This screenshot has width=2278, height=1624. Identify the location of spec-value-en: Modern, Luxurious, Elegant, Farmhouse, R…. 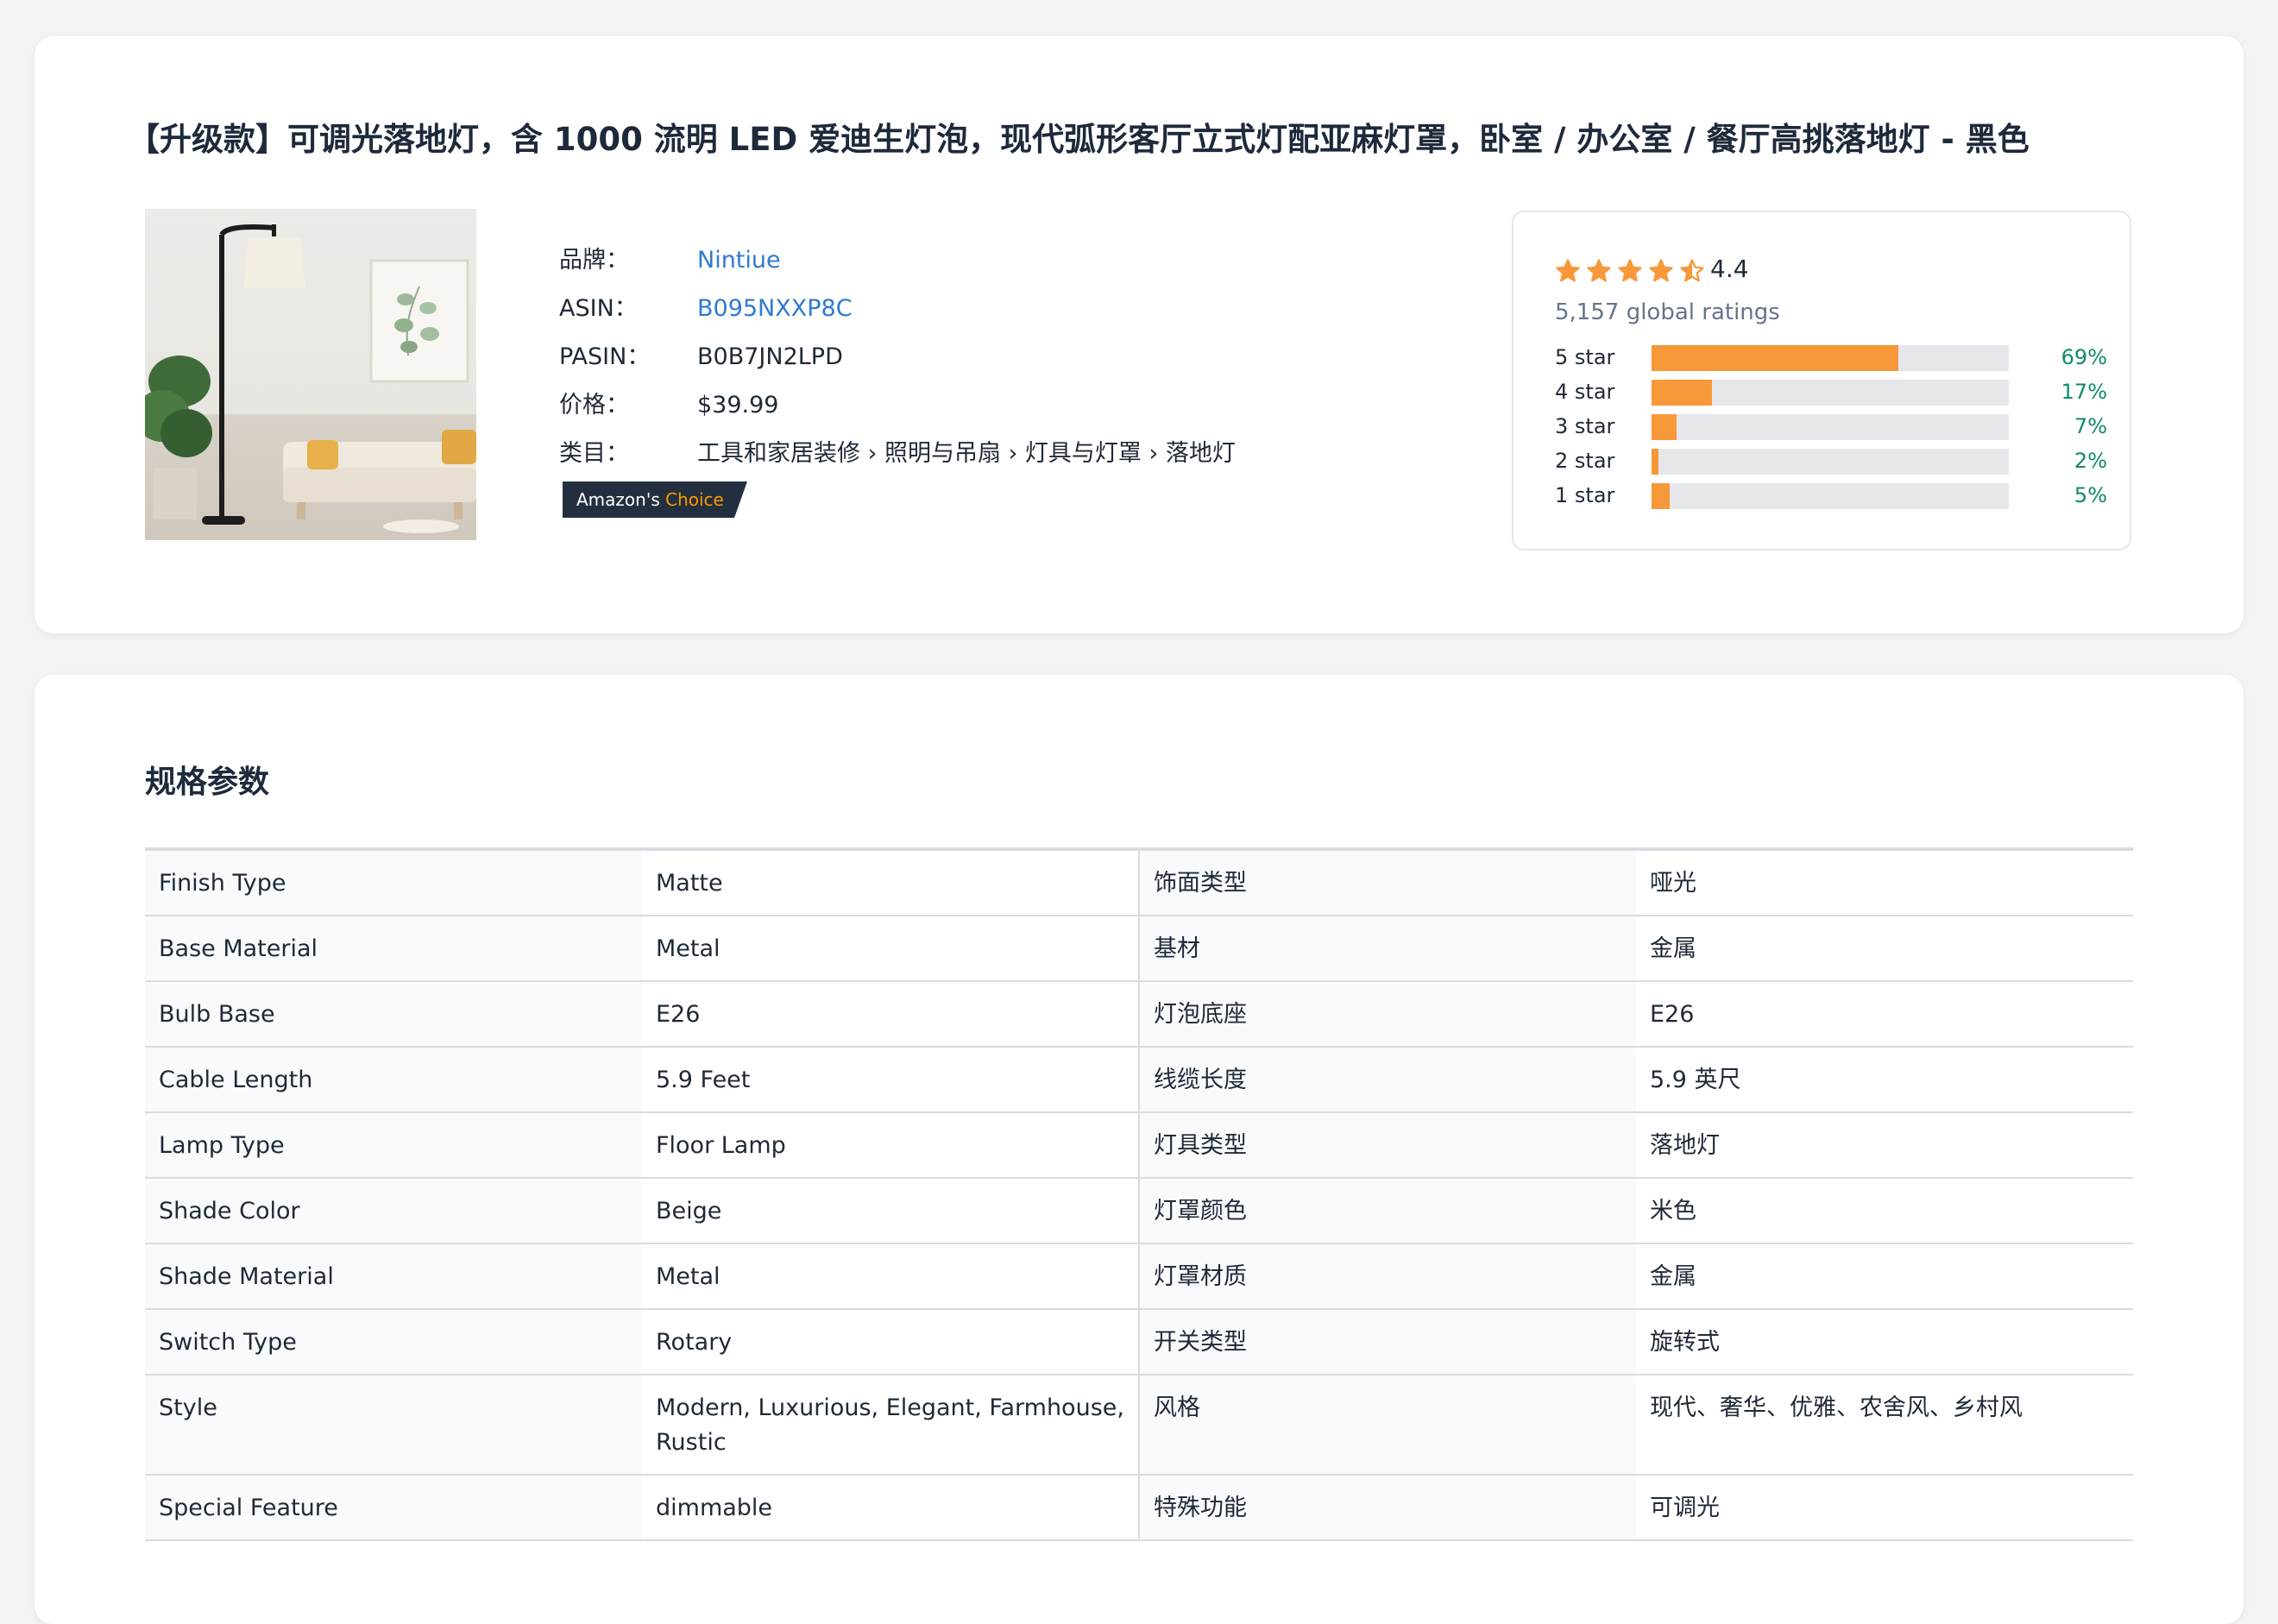
(890, 1426).